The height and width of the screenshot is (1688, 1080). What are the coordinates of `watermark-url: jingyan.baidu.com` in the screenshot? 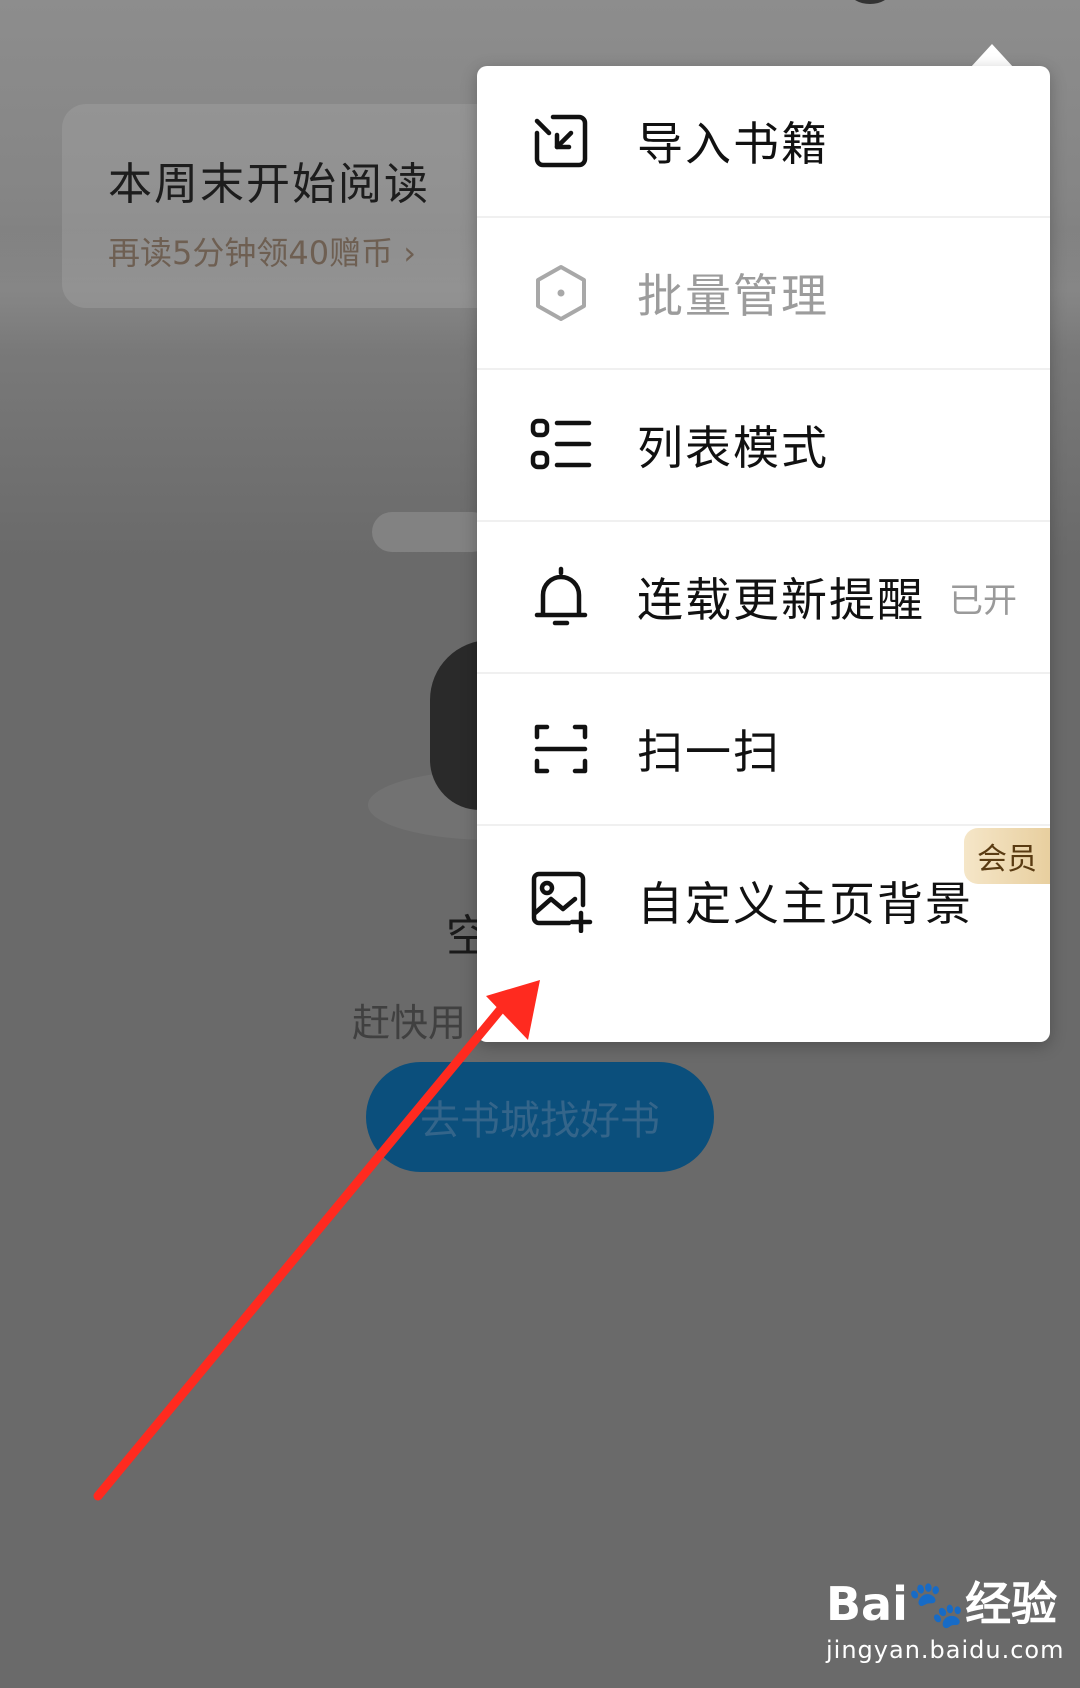 It's located at (945, 1650).